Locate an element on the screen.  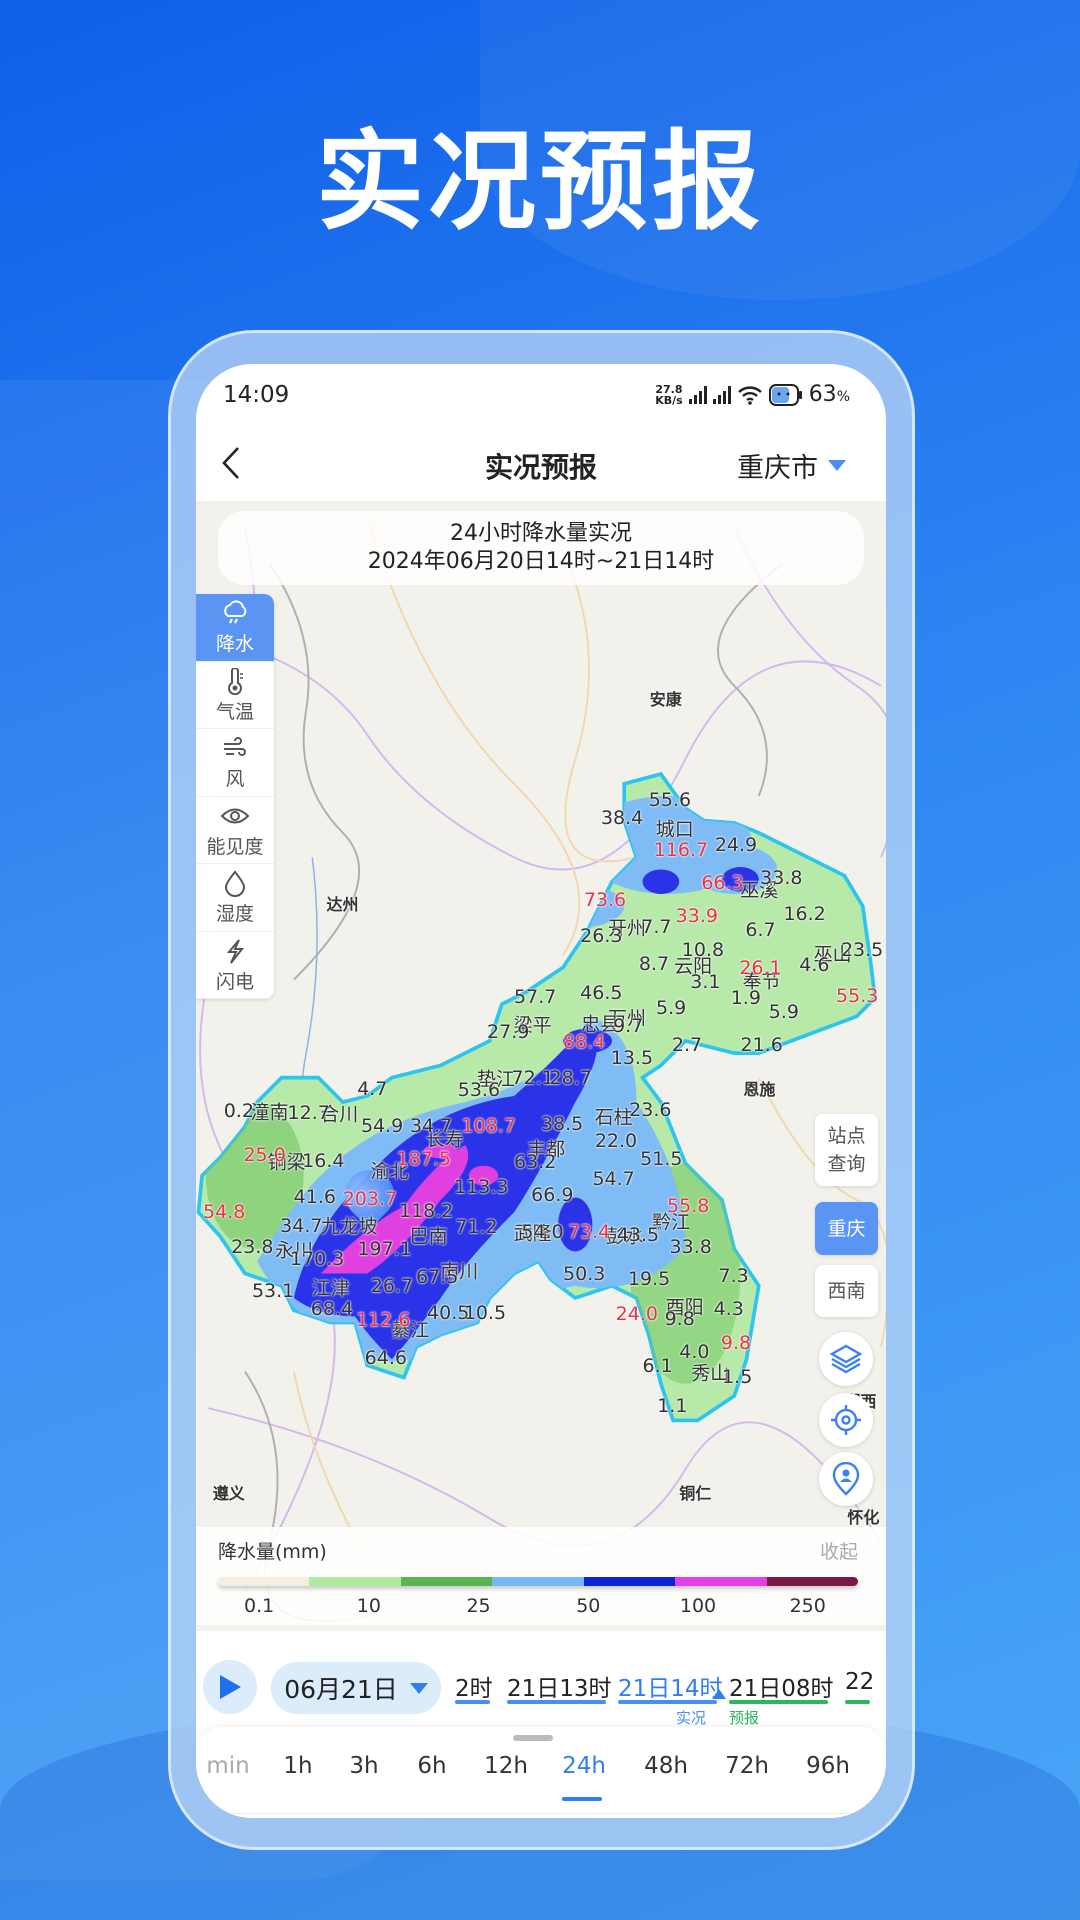
layer-menu-item: 气温 is located at coordinates (235, 695).